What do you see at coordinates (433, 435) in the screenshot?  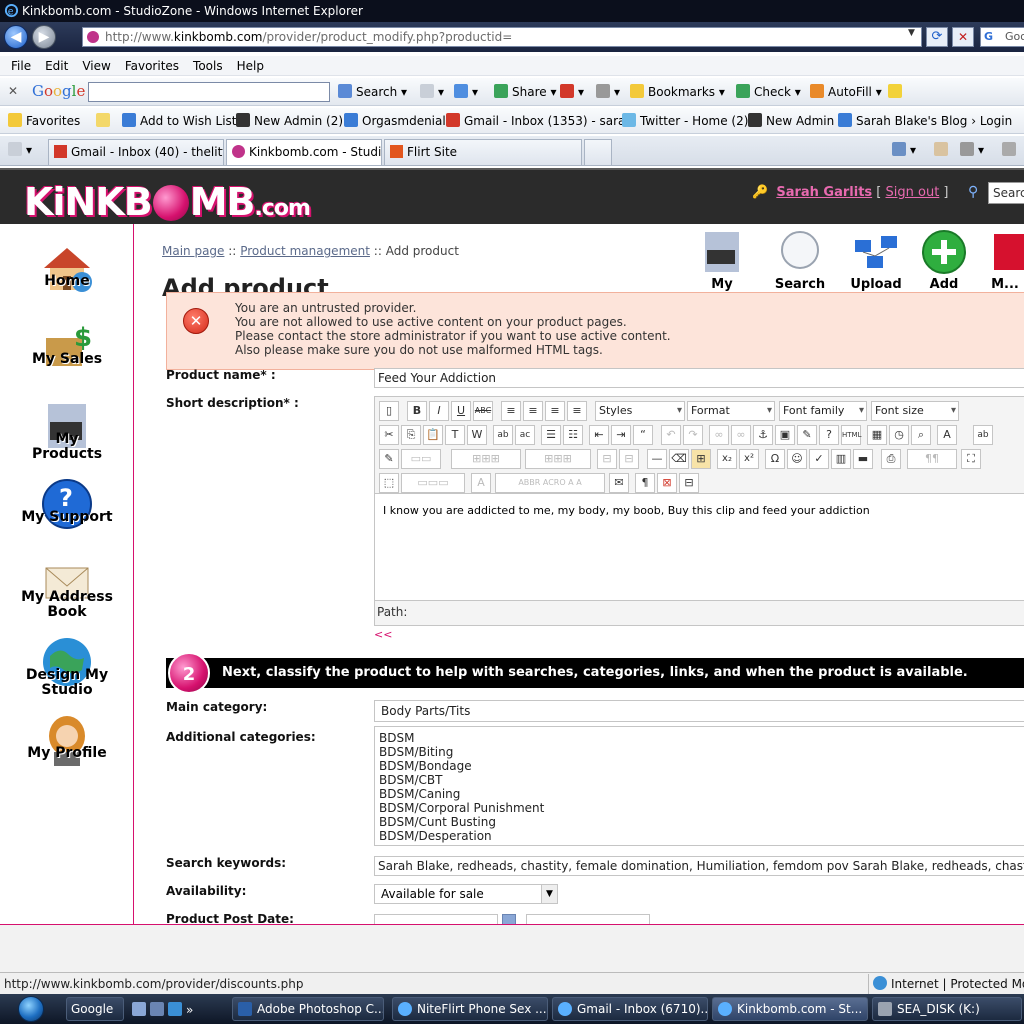 I see `paste-icon: 📋` at bounding box center [433, 435].